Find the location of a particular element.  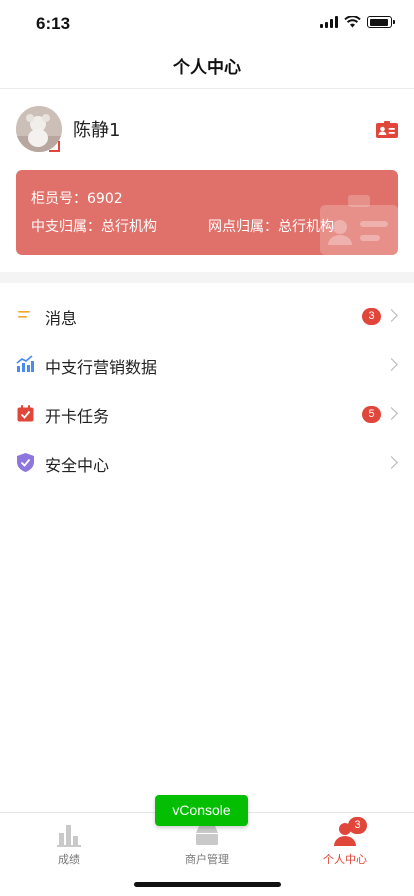

battery-level is located at coordinates (378, 22).